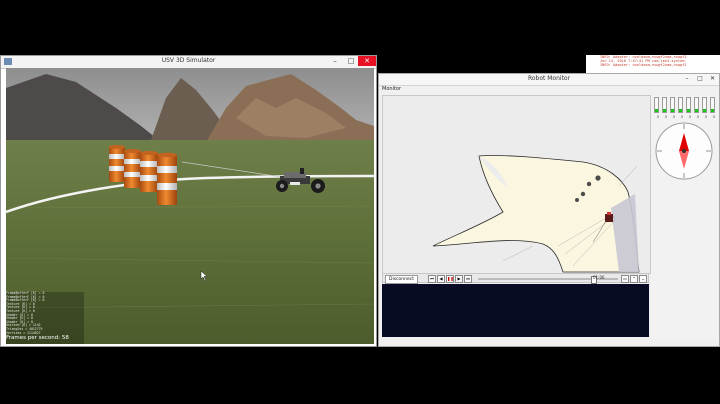 The image size is (720, 404). I want to click on minimize-button: –, so click(335, 61).